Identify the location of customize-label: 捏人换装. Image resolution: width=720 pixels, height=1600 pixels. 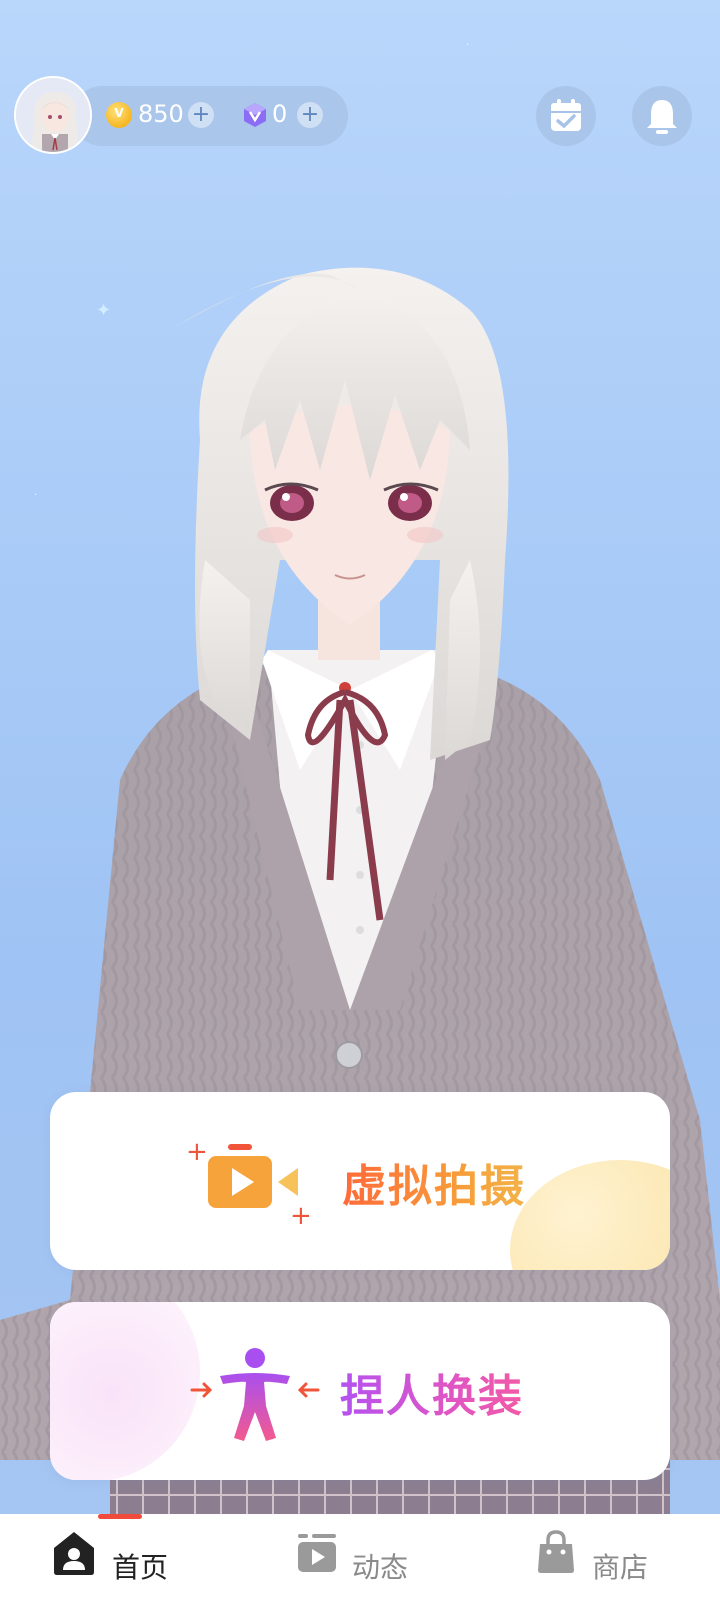
(432, 1392).